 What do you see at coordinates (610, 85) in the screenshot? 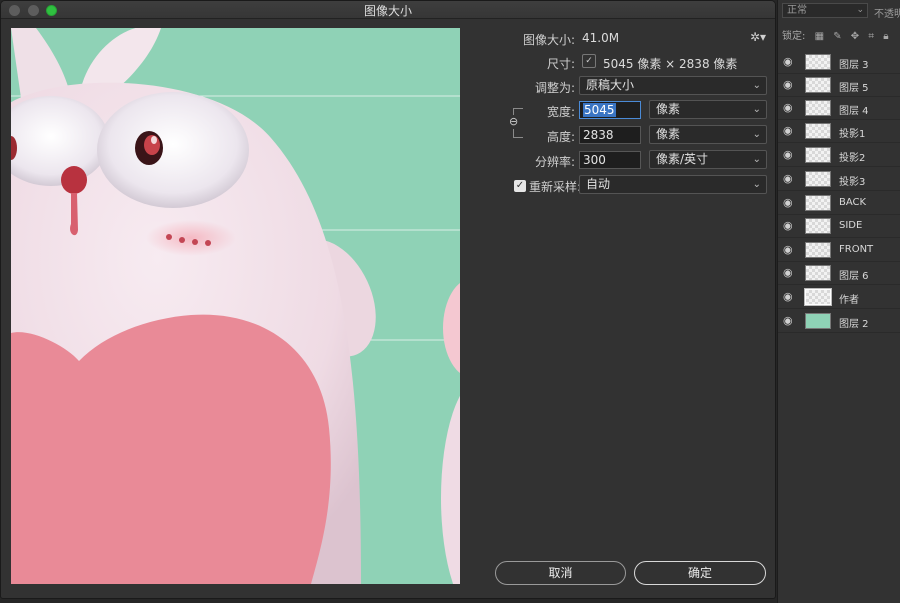
I see `fit-to-value: 原稿大小` at bounding box center [610, 85].